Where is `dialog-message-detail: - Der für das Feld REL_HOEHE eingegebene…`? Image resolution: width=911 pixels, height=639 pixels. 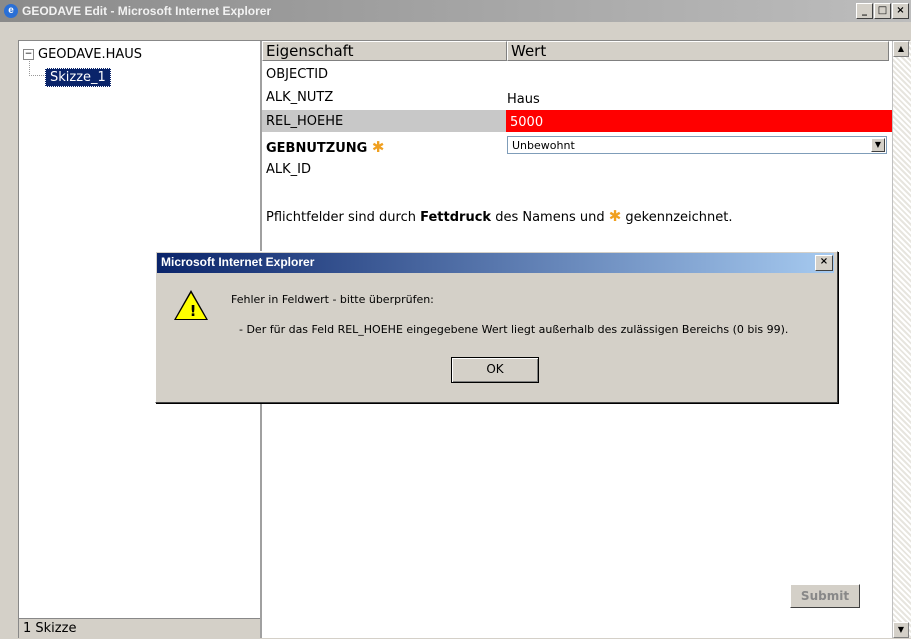
dialog-message-detail: - Der für das Feld REL_HOEHE eingegebene… is located at coordinates (514, 329).